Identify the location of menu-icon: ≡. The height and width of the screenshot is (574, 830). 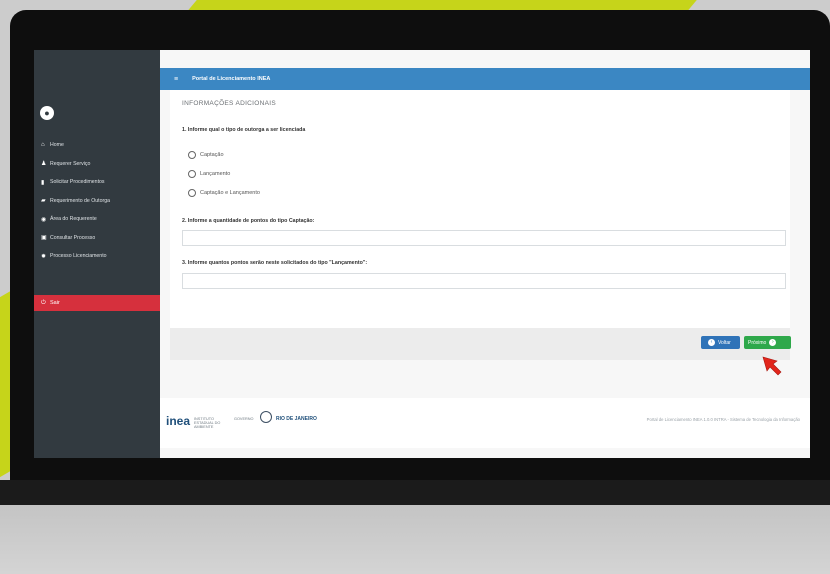
(176, 79).